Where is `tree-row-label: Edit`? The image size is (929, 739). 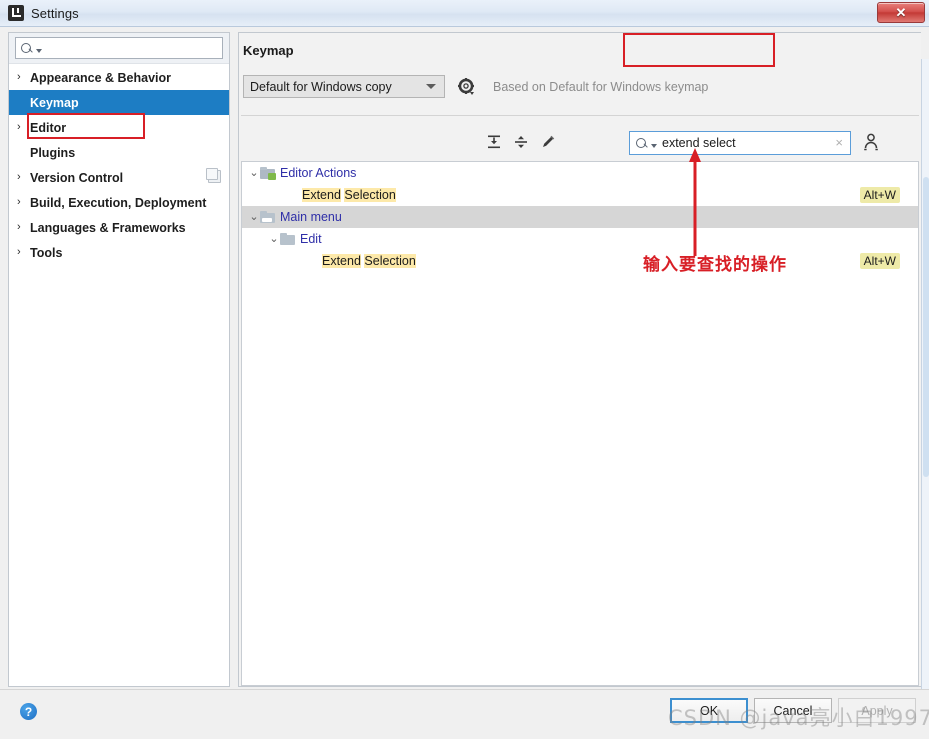 tree-row-label: Edit is located at coordinates (311, 239).